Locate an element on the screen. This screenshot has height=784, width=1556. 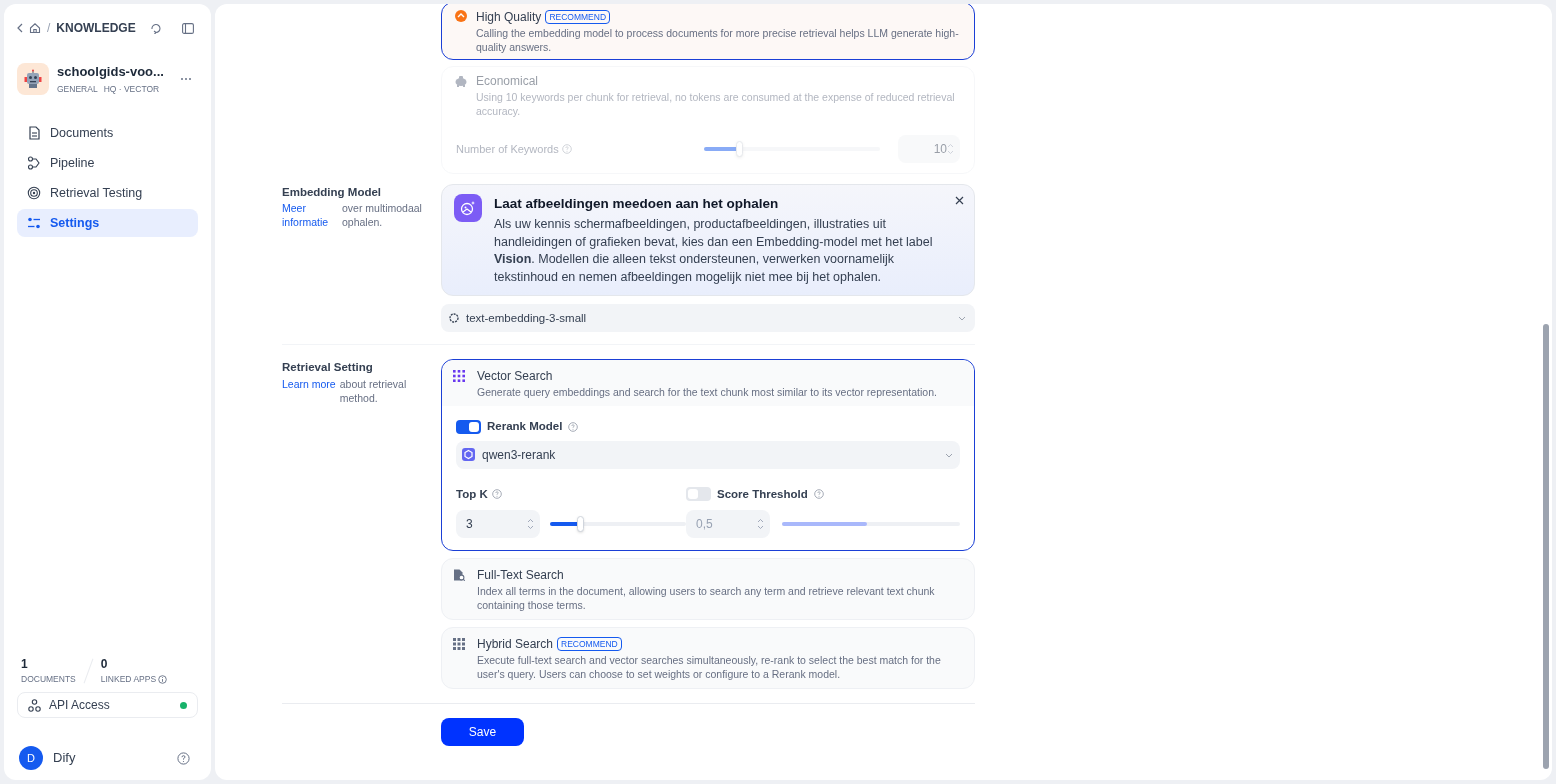
retrieval-method-option: Full-Text Search Index all terms in the document, allowing users to search any term and retrieve relevant text chunk containing those terms. is located at coordinates (708, 588).